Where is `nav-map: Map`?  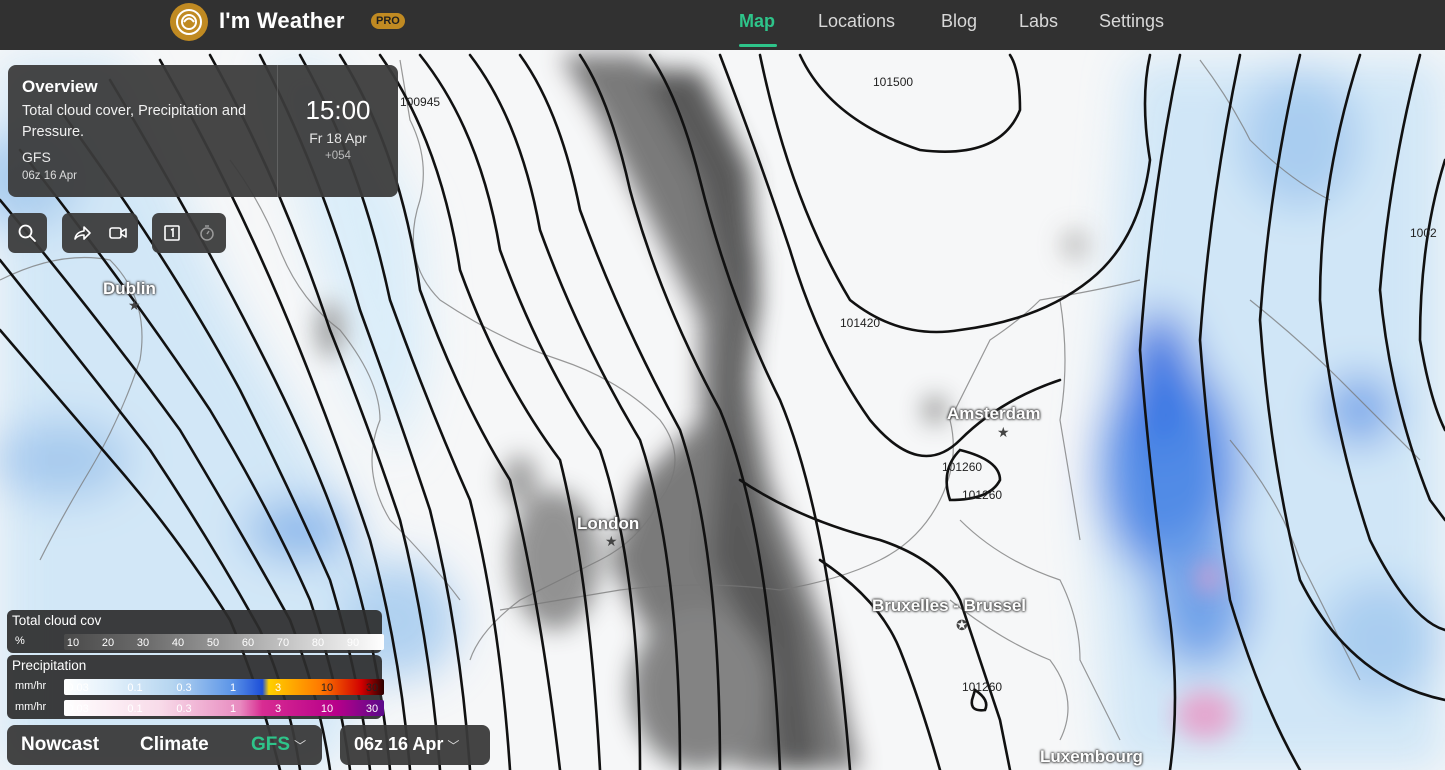 nav-map: Map is located at coordinates (757, 21).